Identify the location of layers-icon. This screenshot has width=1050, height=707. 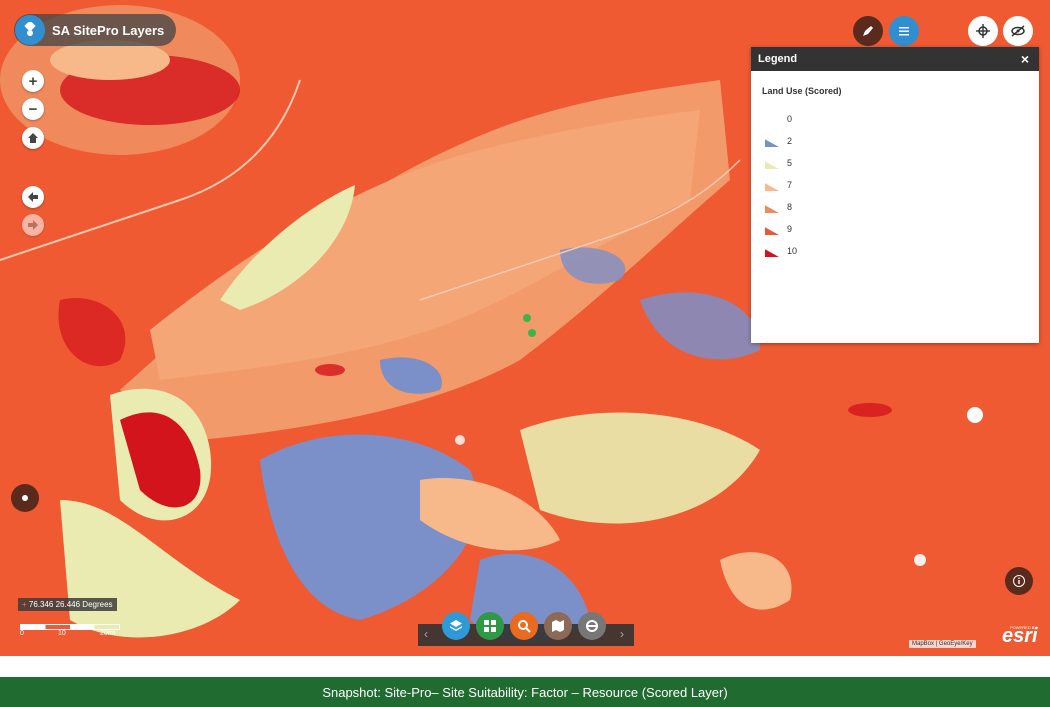
(456, 625).